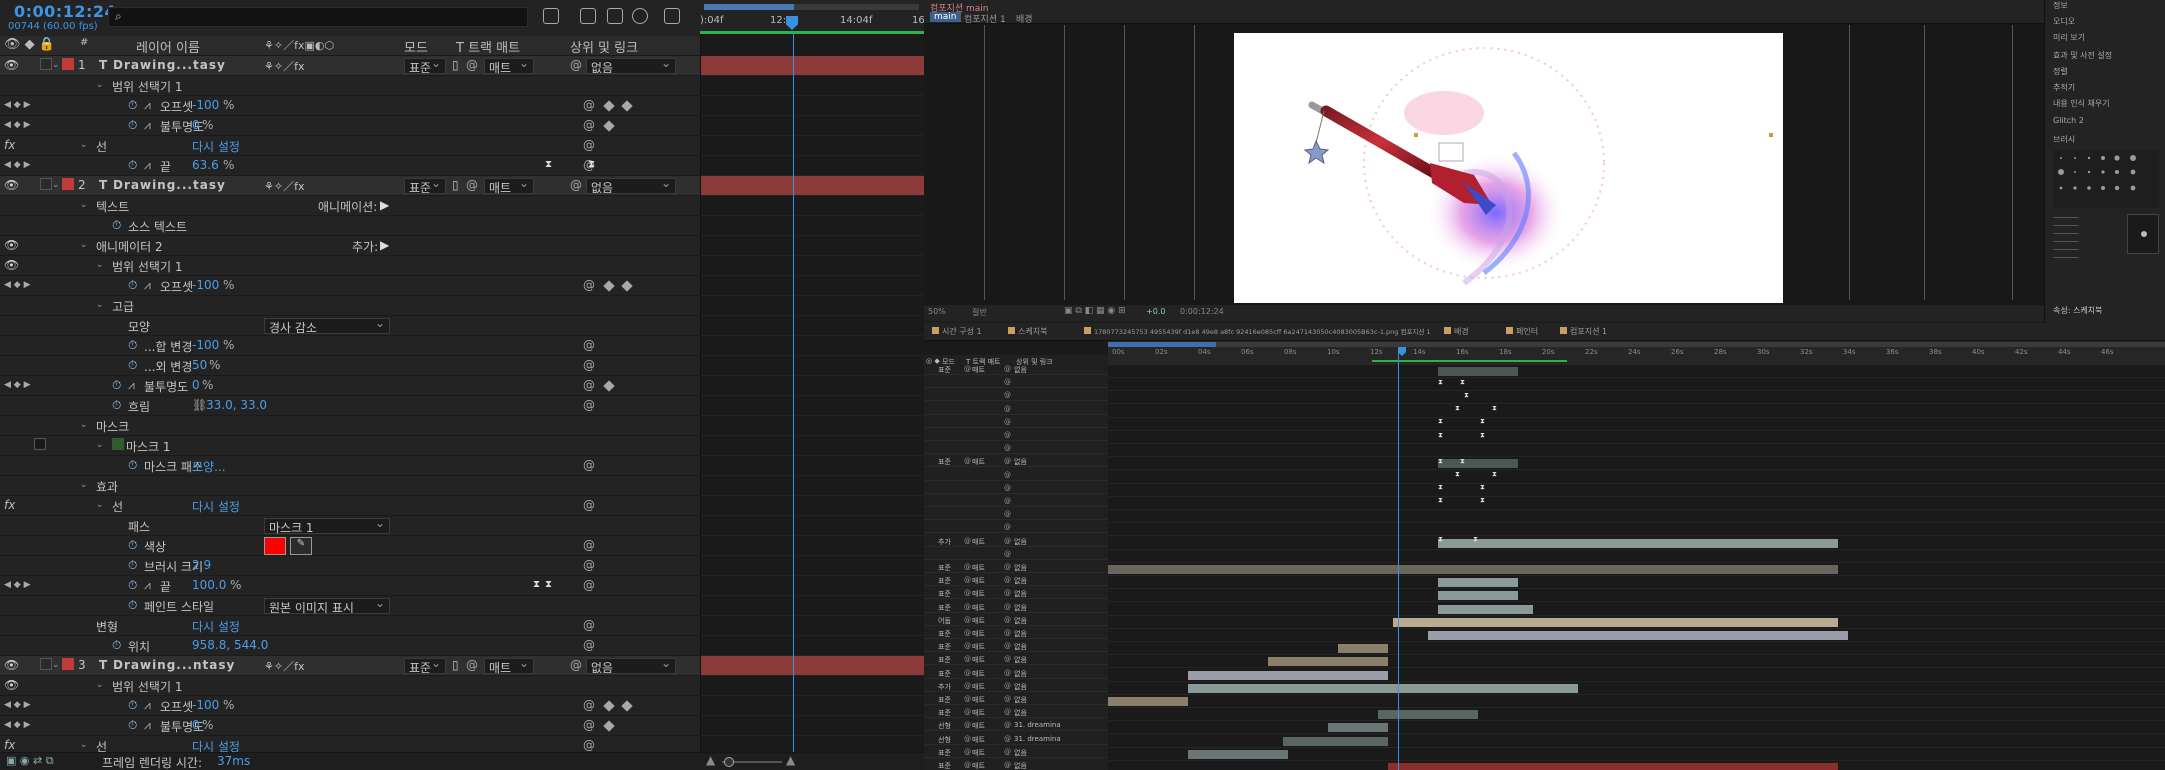  I want to click on property-value: 다시 설정, so click(216, 146).